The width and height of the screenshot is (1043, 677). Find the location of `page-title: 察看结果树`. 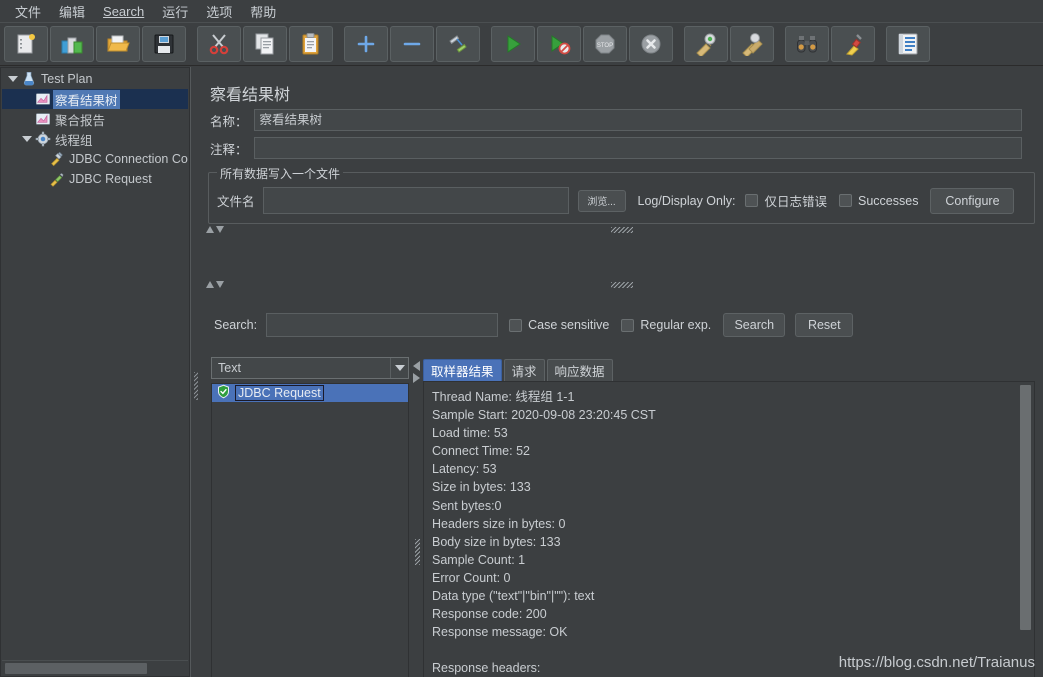

page-title: 察看结果树 is located at coordinates (250, 95).